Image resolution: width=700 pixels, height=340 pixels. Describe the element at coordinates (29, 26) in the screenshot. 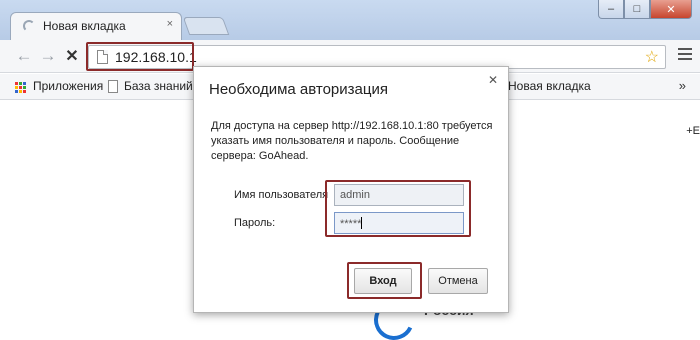

I see `loading-spinner-icon` at that location.